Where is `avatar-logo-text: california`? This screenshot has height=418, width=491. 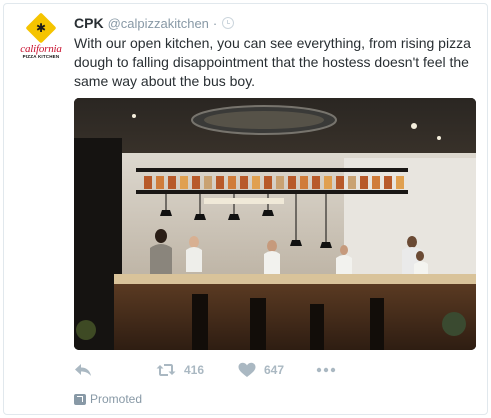
avatar-logo-text: california is located at coordinates (41, 49).